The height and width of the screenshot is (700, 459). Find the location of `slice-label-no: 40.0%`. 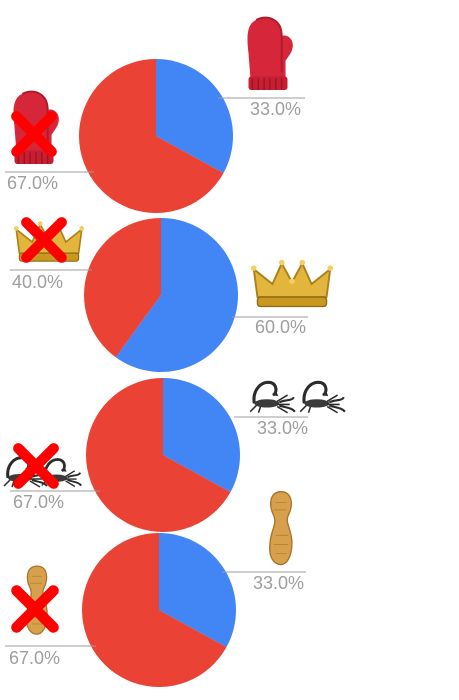

slice-label-no: 40.0% is located at coordinates (37, 282).